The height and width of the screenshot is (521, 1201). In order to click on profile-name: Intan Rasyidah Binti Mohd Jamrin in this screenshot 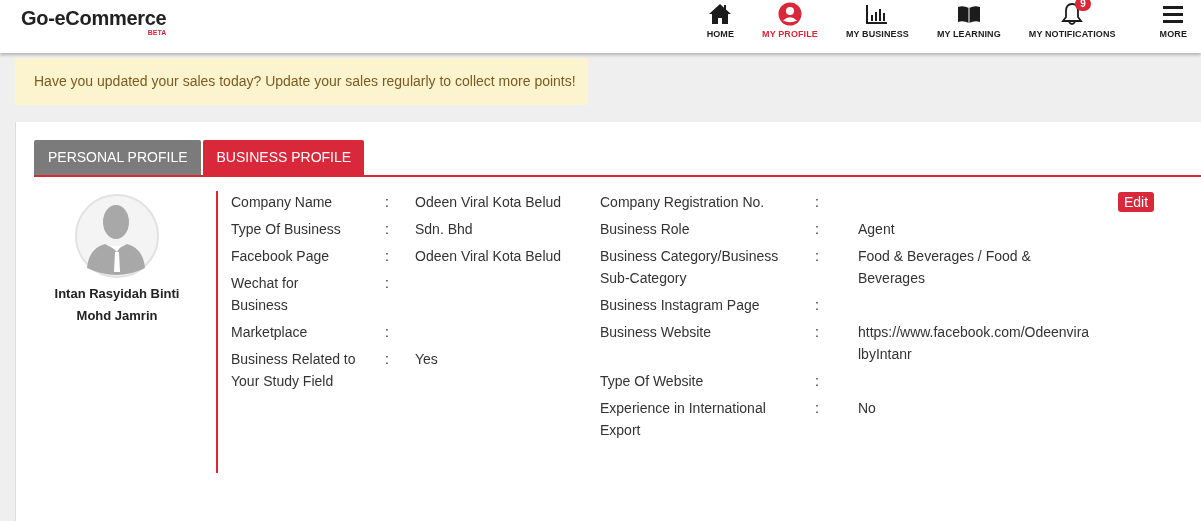, I will do `click(117, 305)`.